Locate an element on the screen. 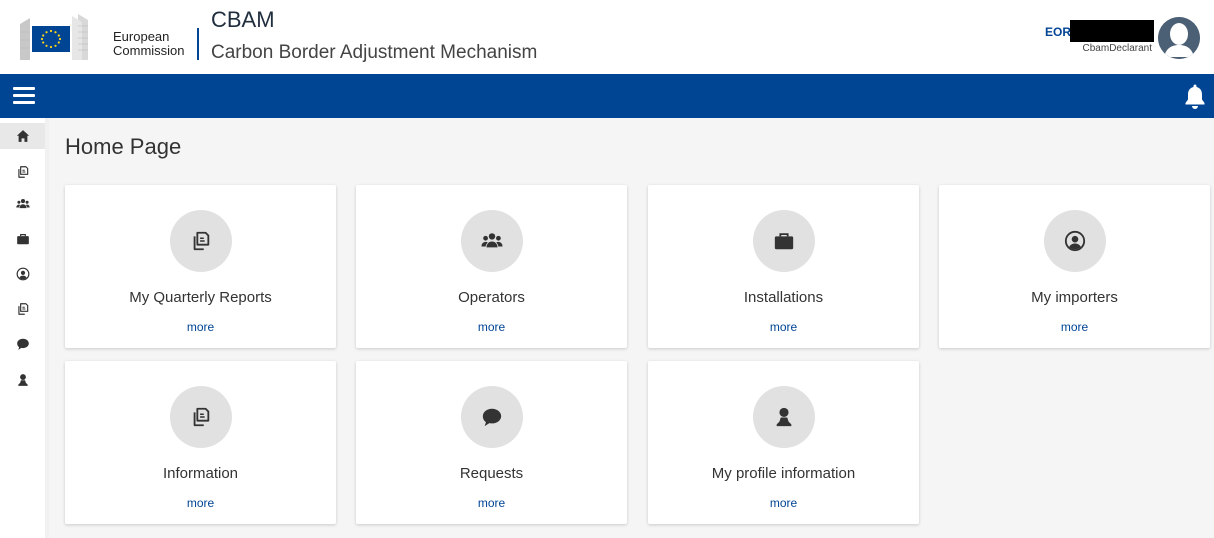  card-quarterly-reports: My Quarterly Reports more is located at coordinates (200, 266).